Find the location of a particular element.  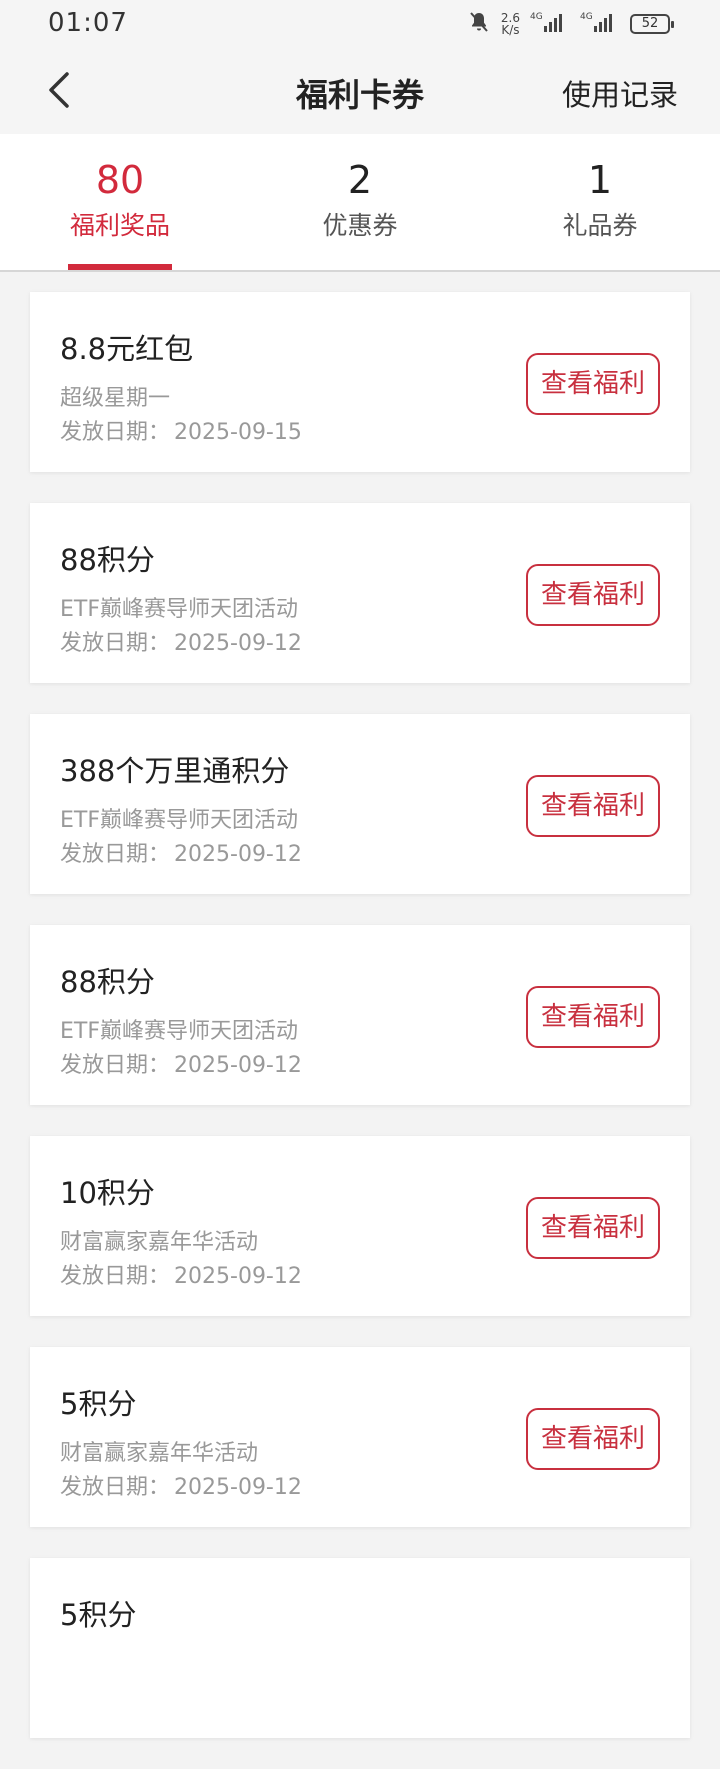

item-source: 超级星期一 is located at coordinates (115, 398).